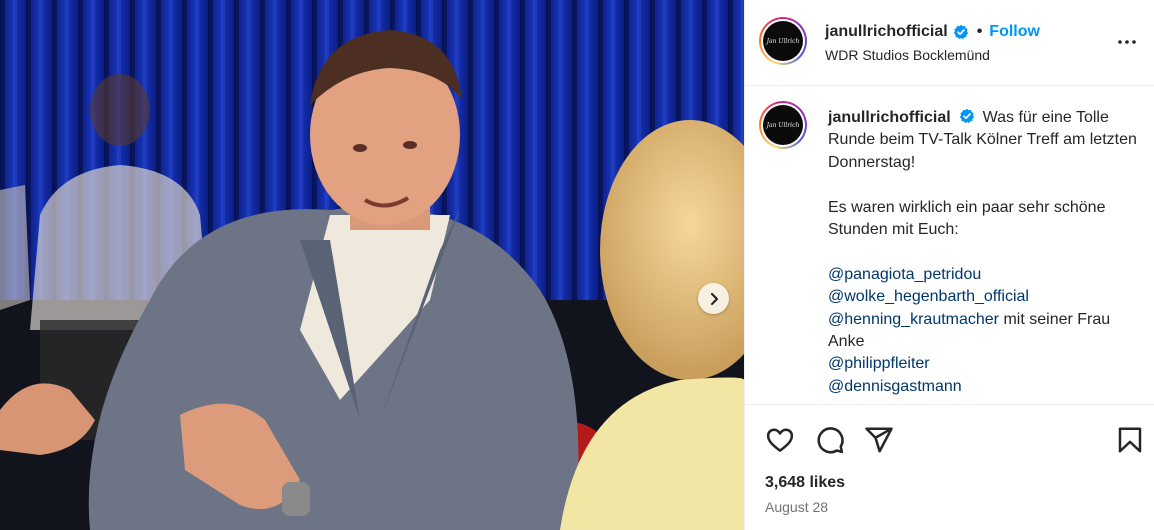  What do you see at coordinates (895, 386) in the screenshot?
I see `mention-link: @dennisgastmann` at bounding box center [895, 386].